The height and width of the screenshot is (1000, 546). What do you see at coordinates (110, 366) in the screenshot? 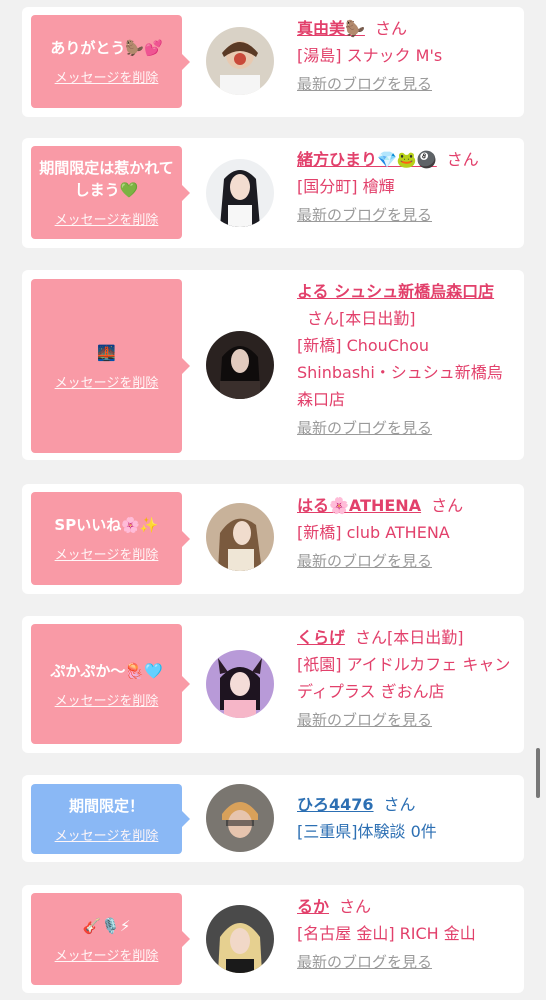
I see `message-bubble: 🌉 メッセージを削除` at bounding box center [110, 366].